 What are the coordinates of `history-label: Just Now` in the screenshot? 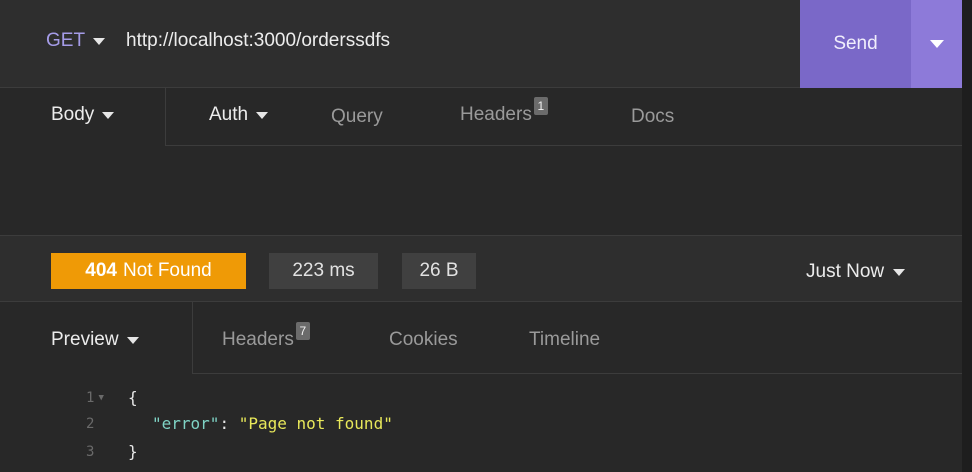 It's located at (845, 271).